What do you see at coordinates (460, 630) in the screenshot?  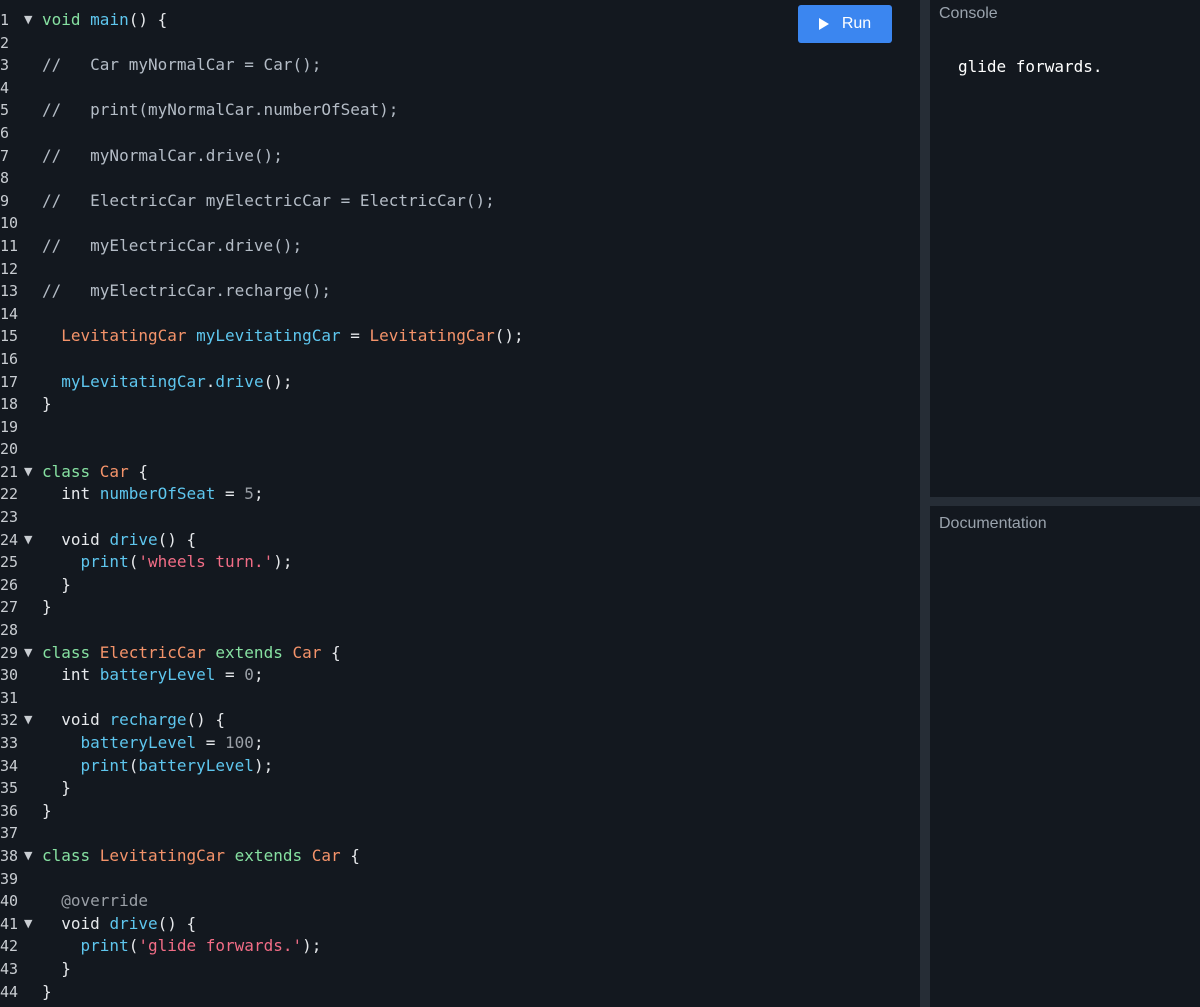 I see `code-line: 28` at bounding box center [460, 630].